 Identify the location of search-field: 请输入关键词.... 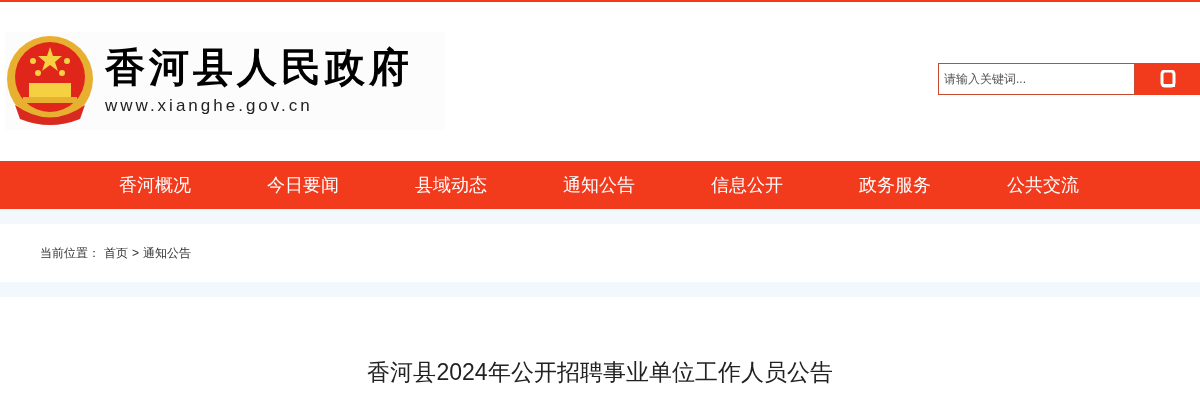
(1036, 79).